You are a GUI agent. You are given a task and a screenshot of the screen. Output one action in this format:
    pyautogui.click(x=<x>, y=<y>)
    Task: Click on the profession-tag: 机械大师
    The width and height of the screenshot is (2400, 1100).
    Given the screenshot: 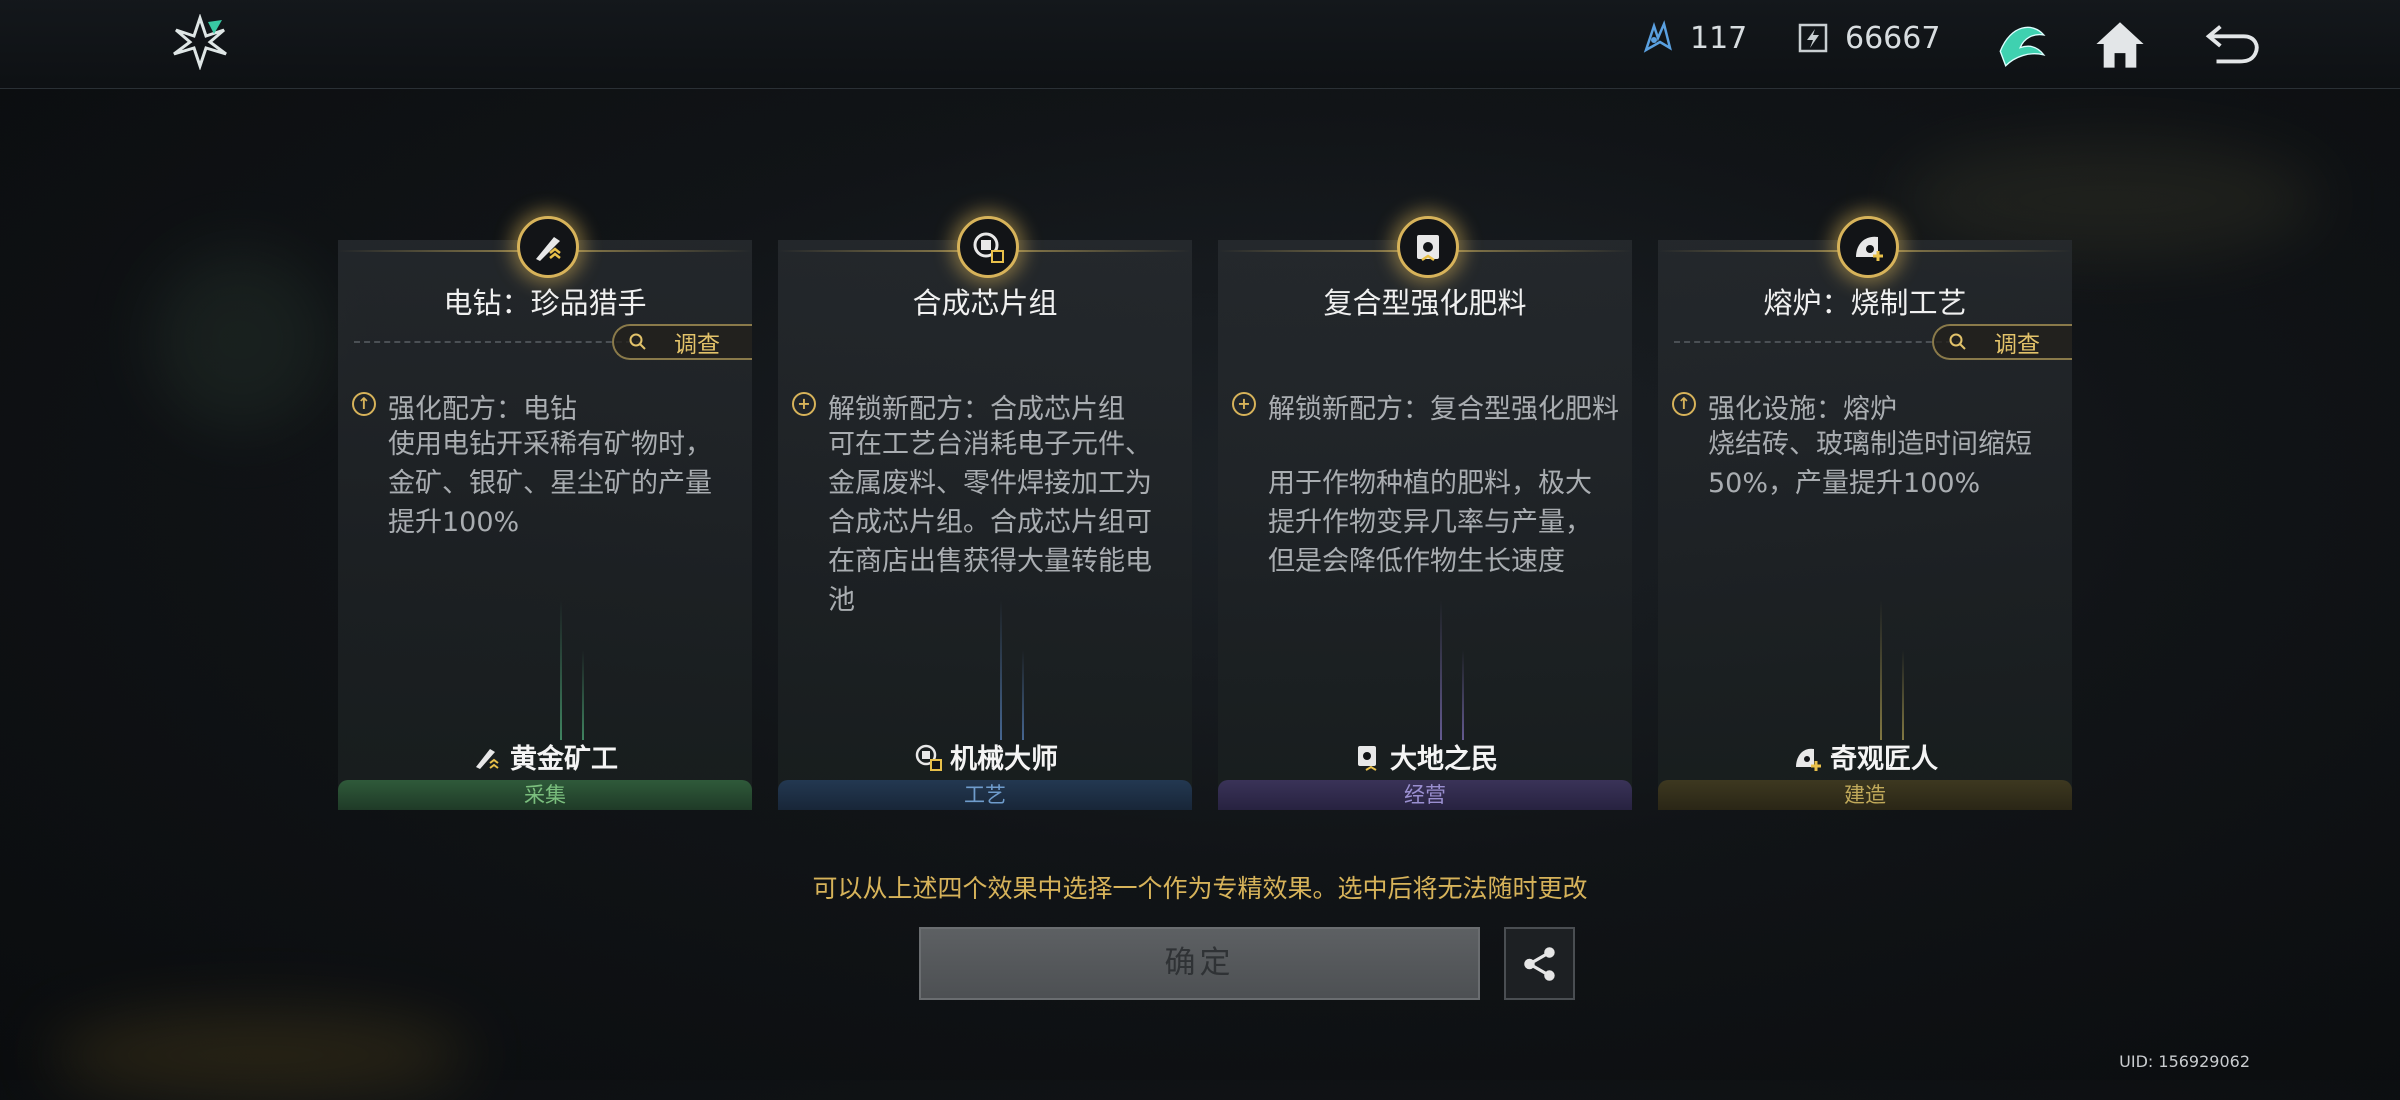 What is the action you would take?
    pyautogui.click(x=985, y=756)
    